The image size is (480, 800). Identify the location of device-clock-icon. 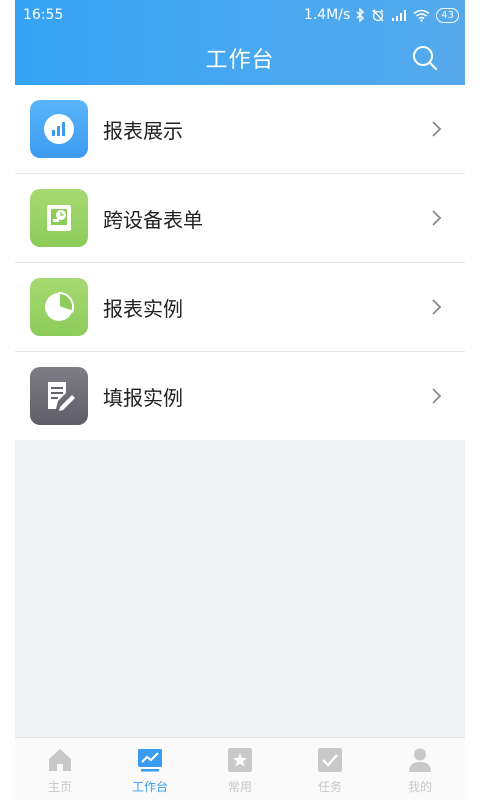
(59, 218).